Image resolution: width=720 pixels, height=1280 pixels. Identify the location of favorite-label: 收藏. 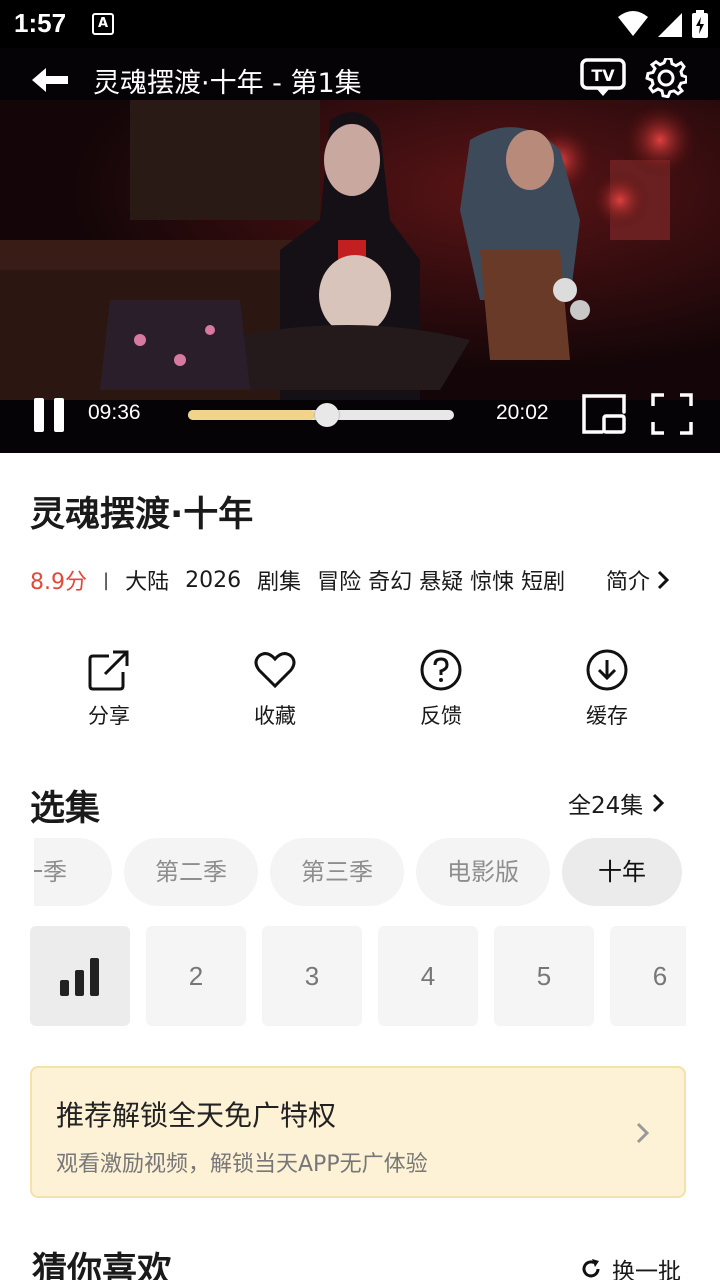
(275, 716).